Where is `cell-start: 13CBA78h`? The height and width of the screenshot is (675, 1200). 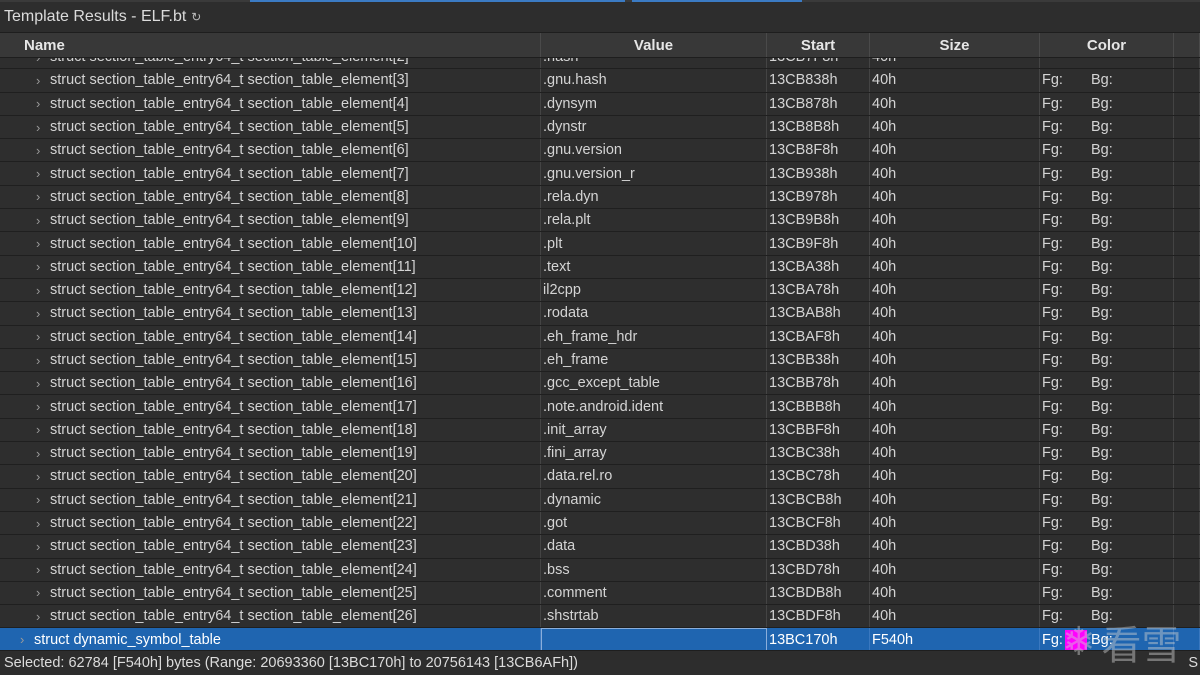 cell-start: 13CBA78h is located at coordinates (818, 290).